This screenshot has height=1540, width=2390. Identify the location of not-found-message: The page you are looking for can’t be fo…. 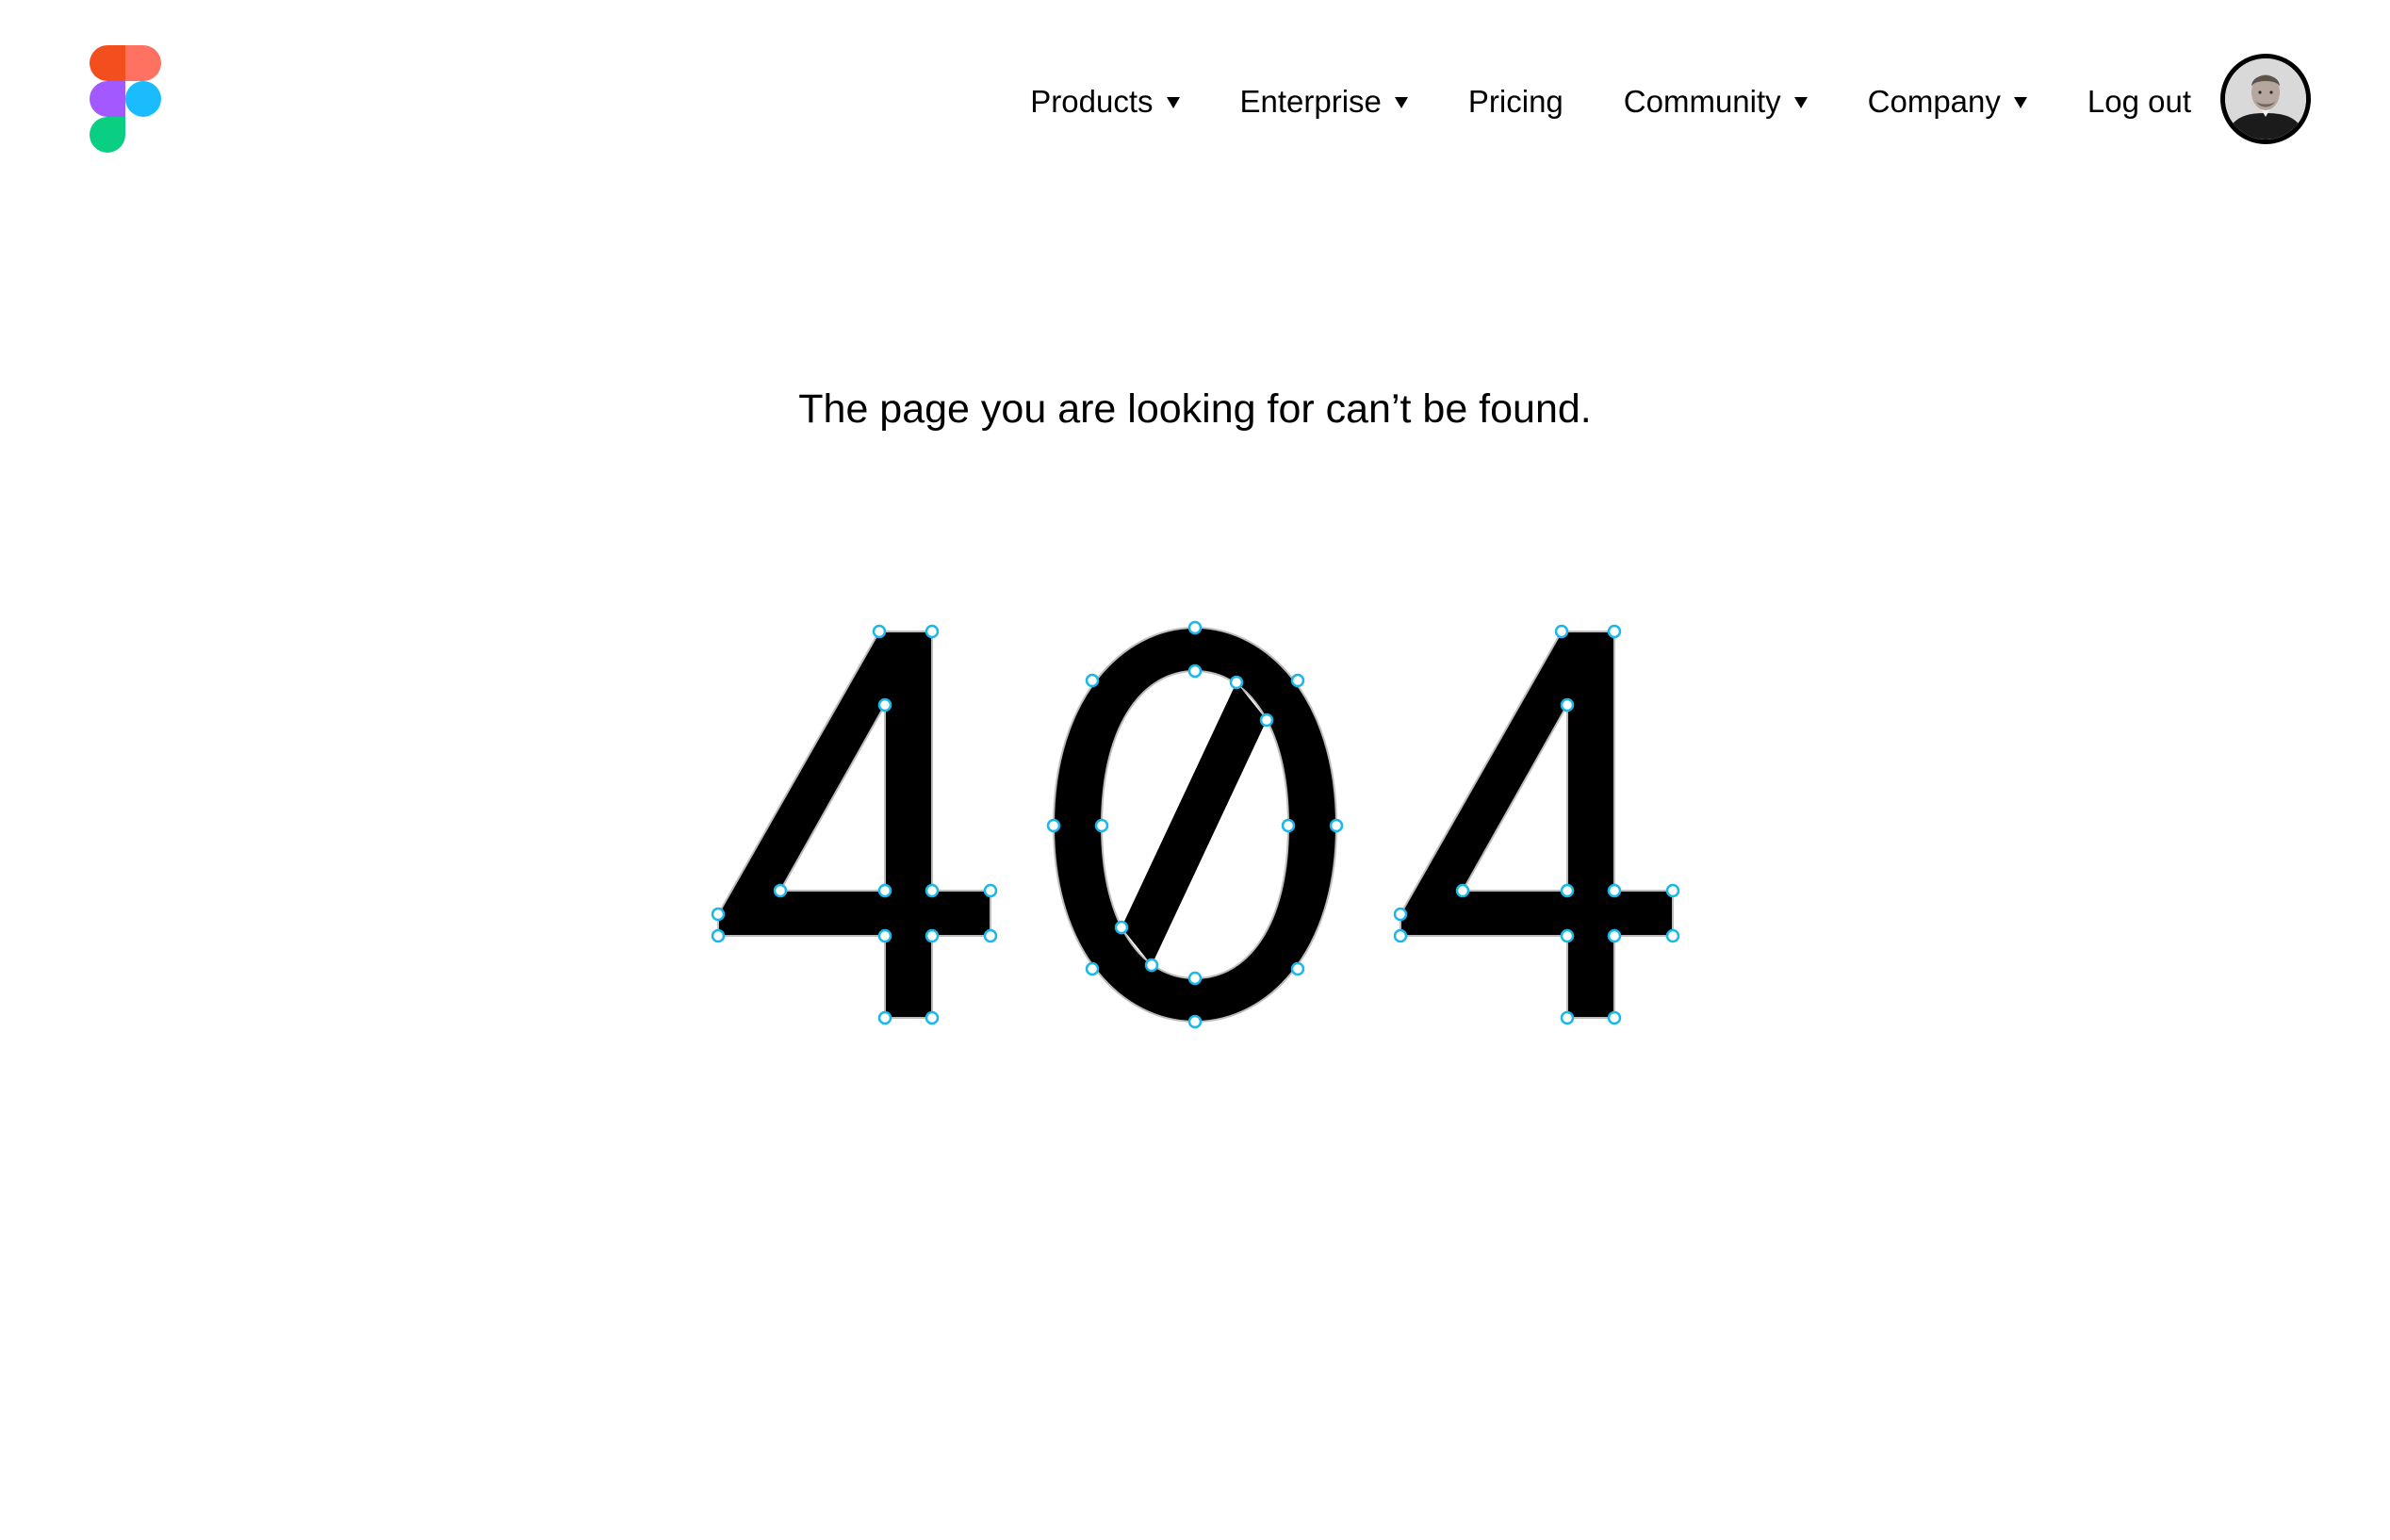
(1195, 409).